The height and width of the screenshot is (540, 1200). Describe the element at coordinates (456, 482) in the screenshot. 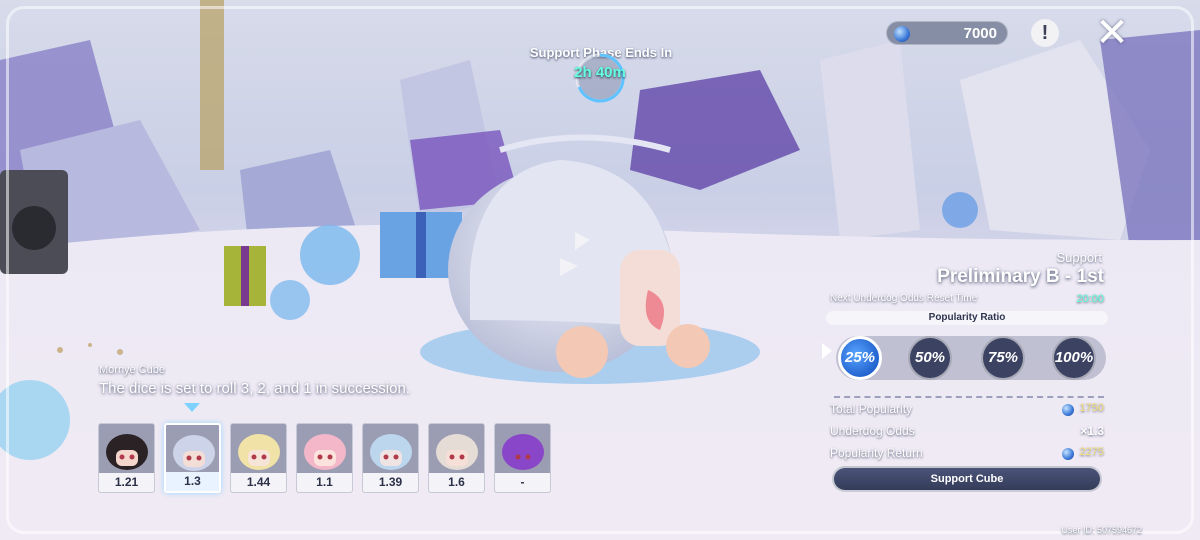

I see `cube-odds-value: 1.6` at that location.